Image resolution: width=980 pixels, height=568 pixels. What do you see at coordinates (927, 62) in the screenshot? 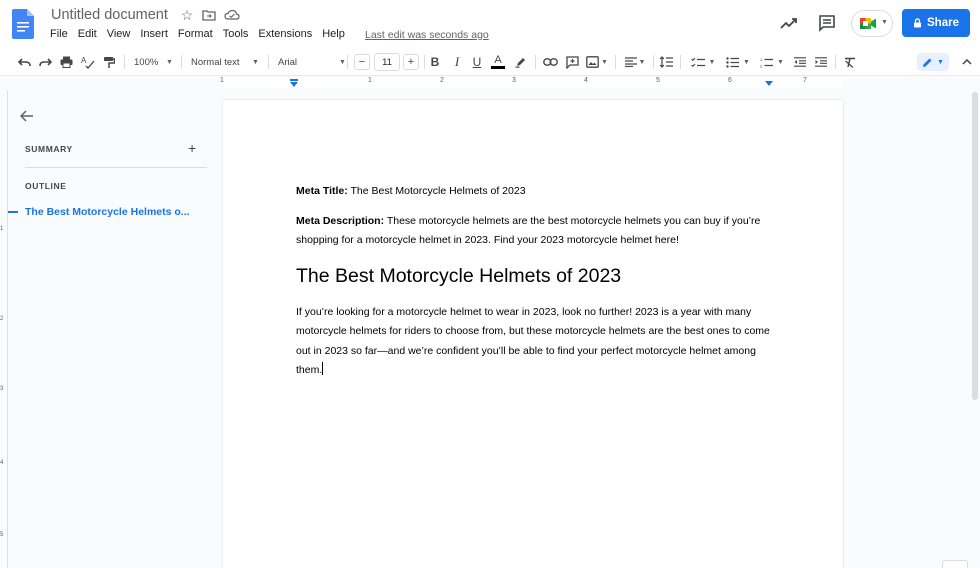
I see `pencil-icon` at bounding box center [927, 62].